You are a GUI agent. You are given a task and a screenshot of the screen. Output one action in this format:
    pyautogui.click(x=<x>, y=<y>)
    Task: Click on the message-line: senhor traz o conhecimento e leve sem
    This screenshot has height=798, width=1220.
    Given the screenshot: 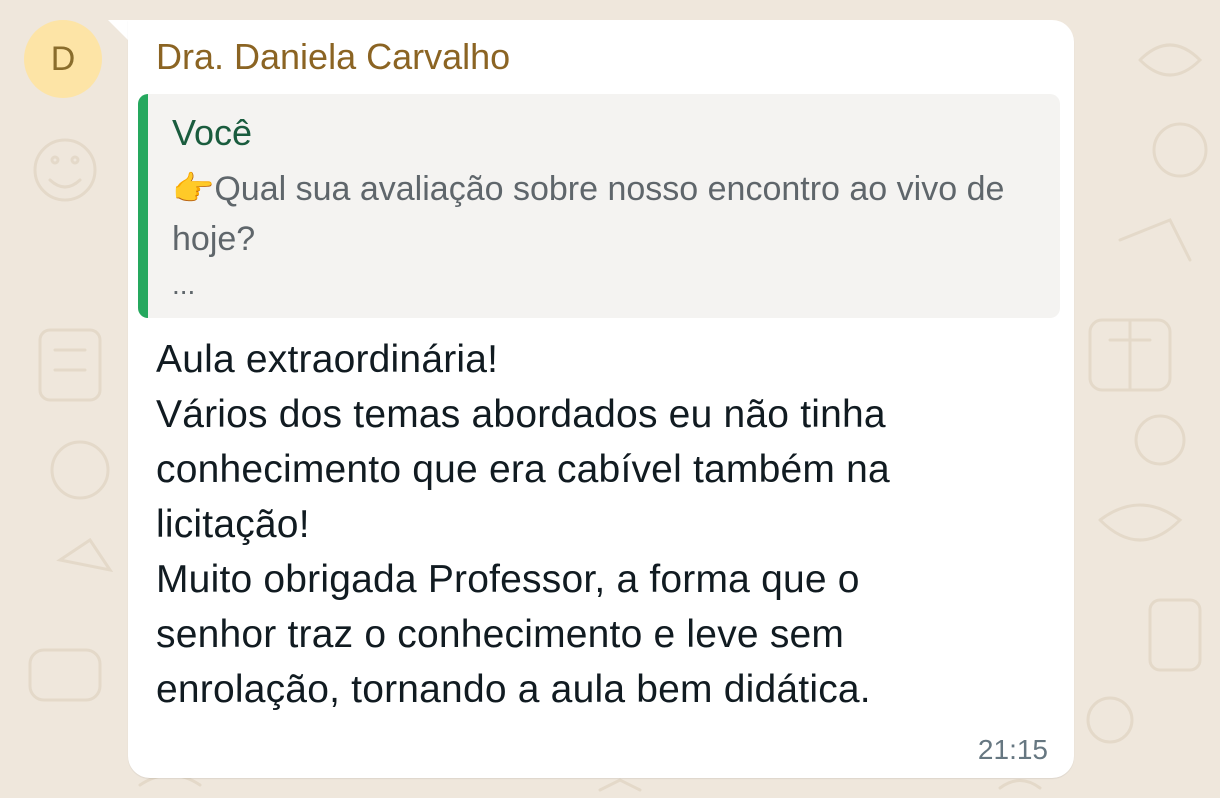 What is the action you would take?
    pyautogui.click(x=500, y=634)
    